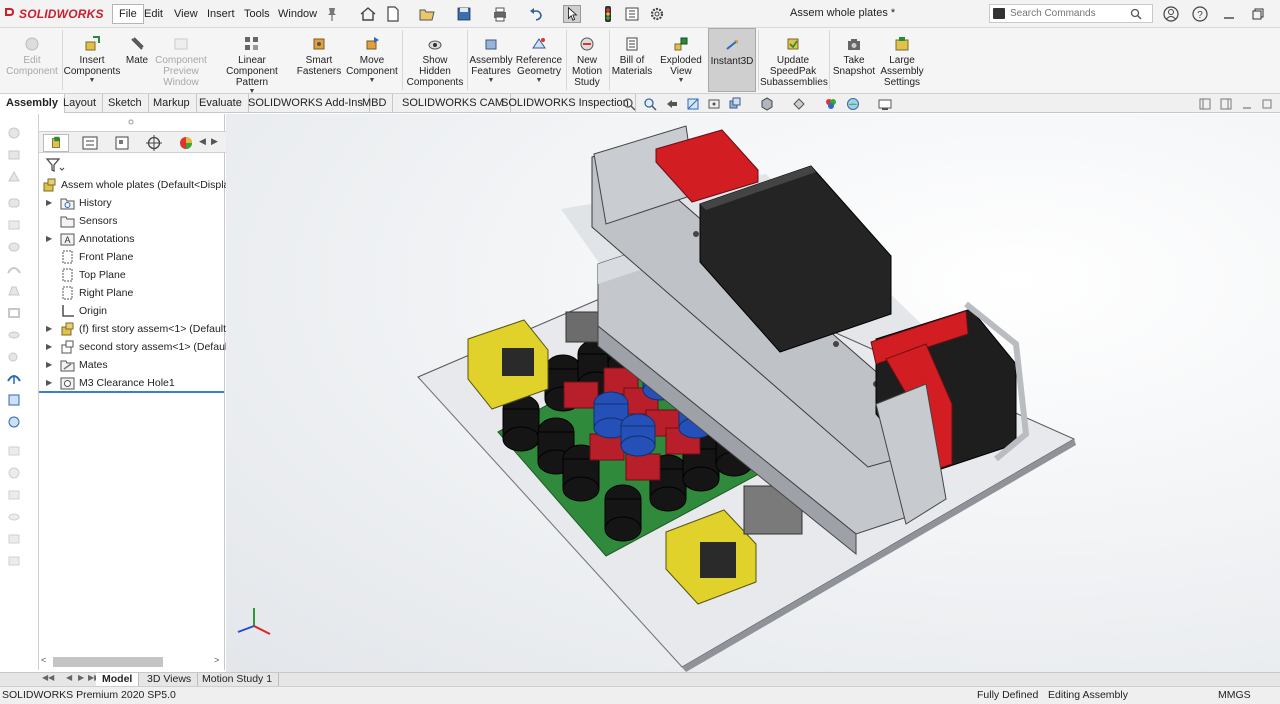 This screenshot has height=704, width=1280. Describe the element at coordinates (372, 60) in the screenshot. I see `move-component-button: Move Component ▼` at that location.